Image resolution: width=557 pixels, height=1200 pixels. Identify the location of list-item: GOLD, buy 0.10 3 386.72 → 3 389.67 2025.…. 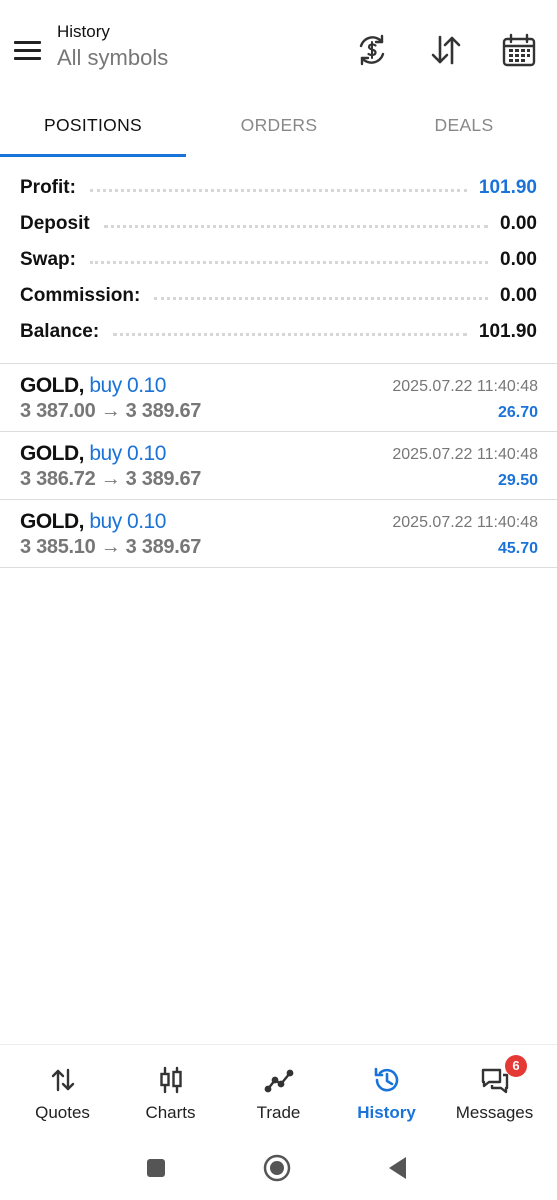
(278, 466).